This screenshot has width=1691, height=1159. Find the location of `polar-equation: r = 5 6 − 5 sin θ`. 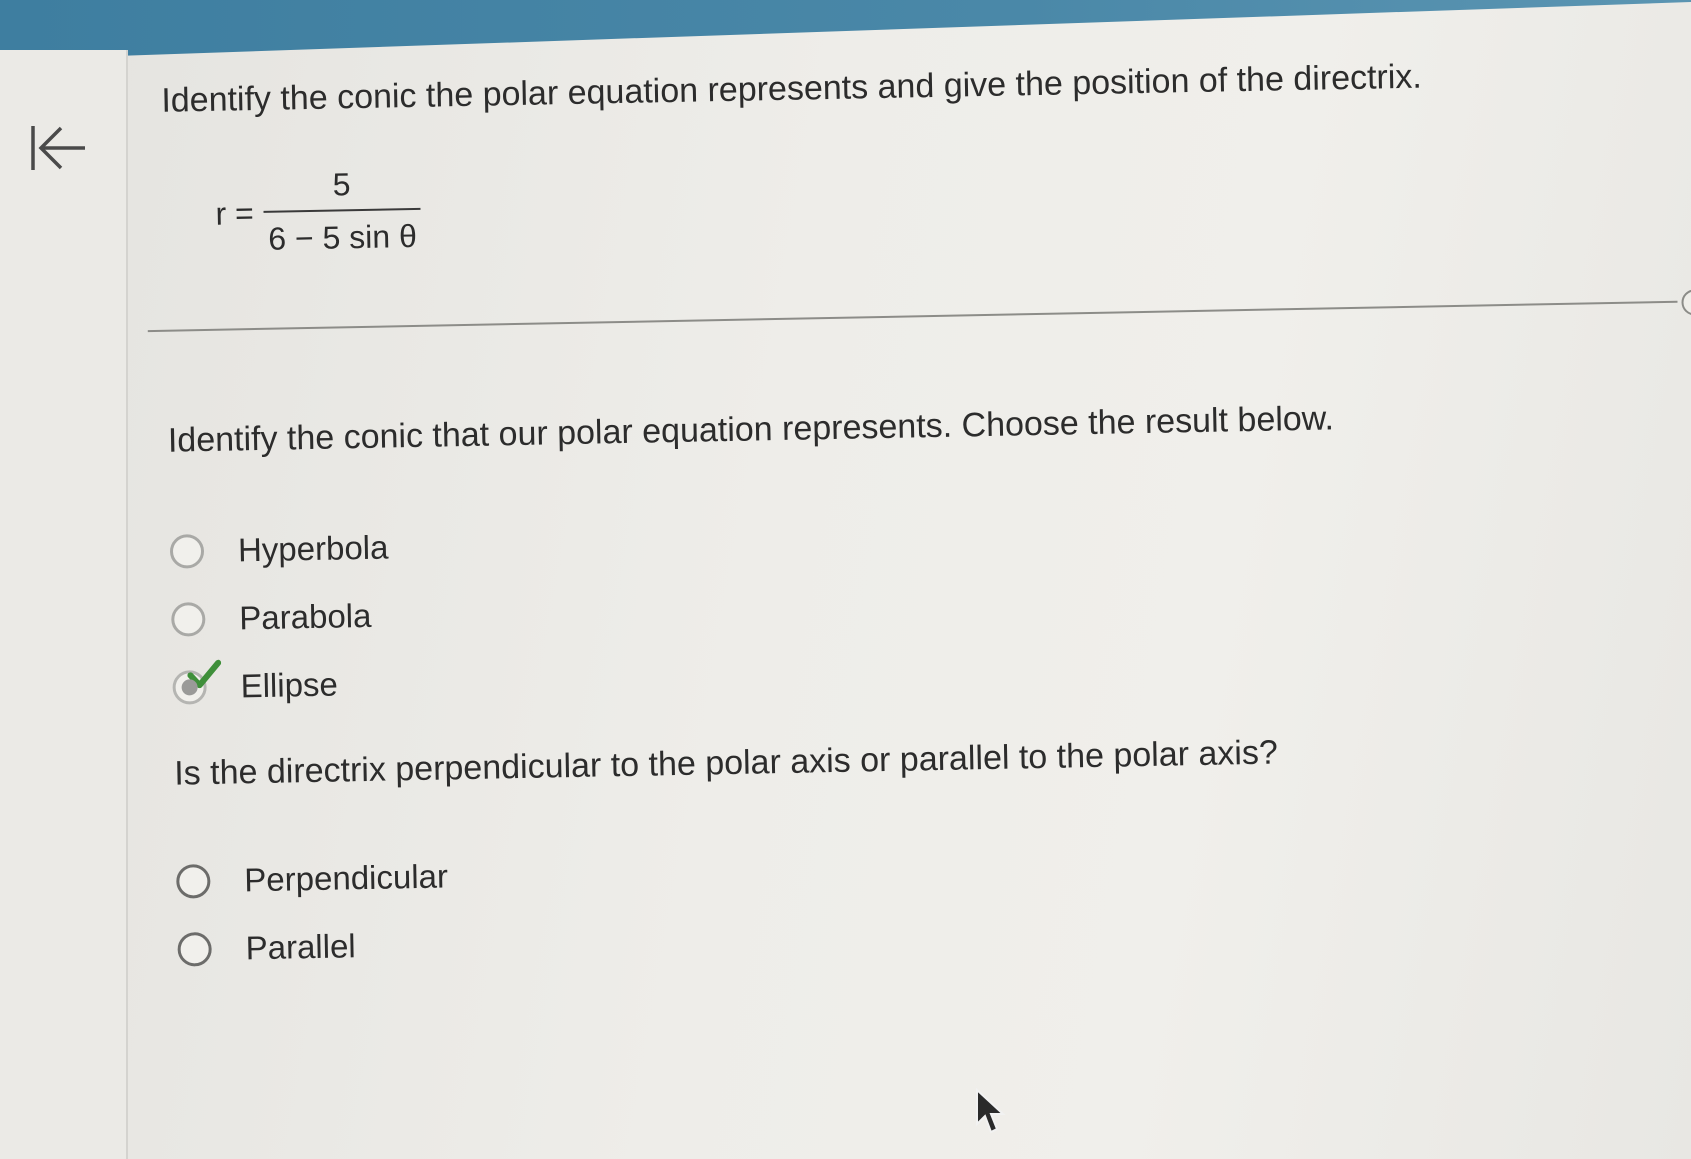

polar-equation: r = 5 6 − 5 sin θ is located at coordinates (318, 212).